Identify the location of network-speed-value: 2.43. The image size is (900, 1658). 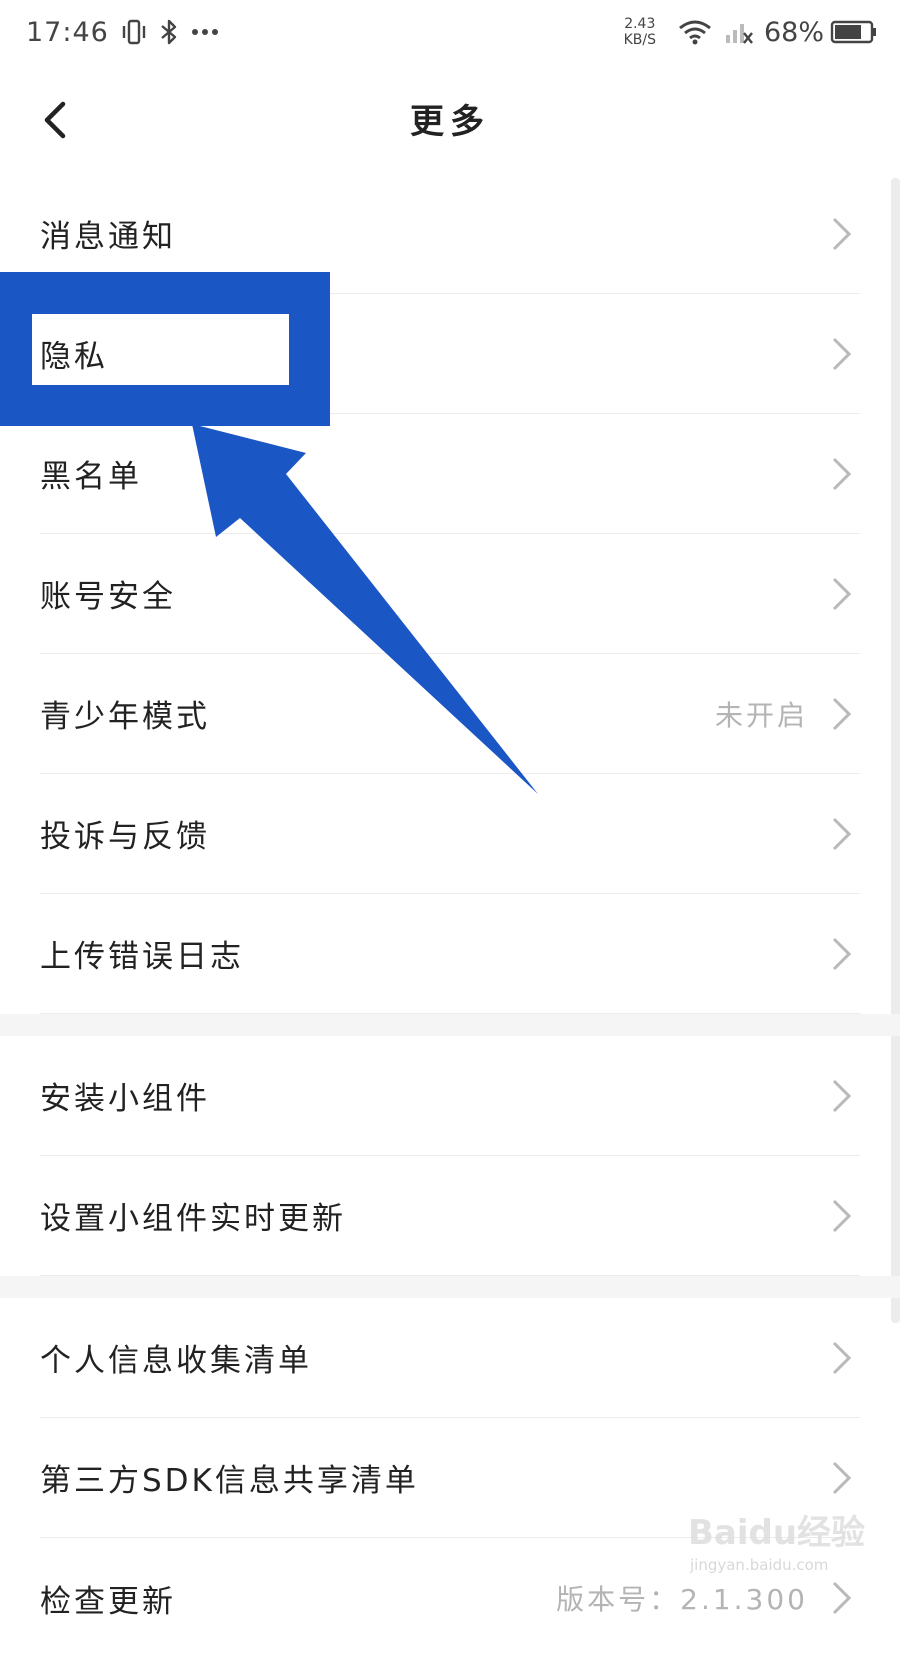
(640, 24).